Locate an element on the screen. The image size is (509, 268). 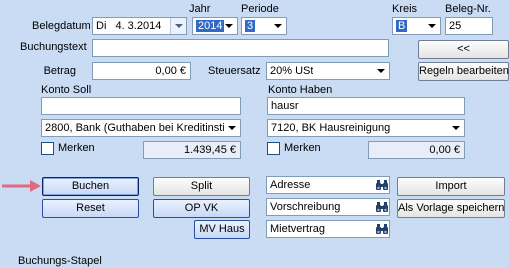
belegdatum-value: 4. 3.2014 is located at coordinates (138, 26).